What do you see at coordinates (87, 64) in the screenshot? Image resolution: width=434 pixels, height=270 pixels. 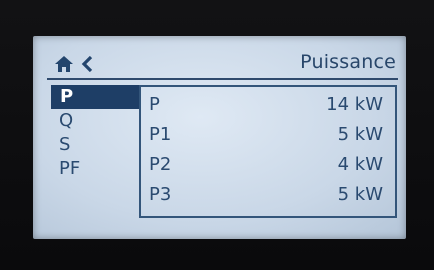 I see `chevron-left-icon` at bounding box center [87, 64].